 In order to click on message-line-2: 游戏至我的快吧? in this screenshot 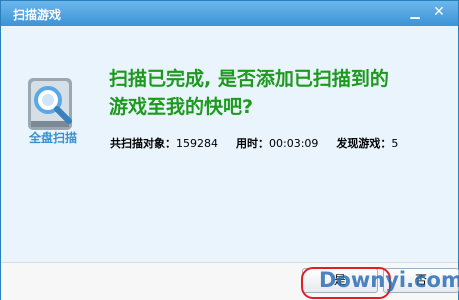, I will do `click(181, 107)`.